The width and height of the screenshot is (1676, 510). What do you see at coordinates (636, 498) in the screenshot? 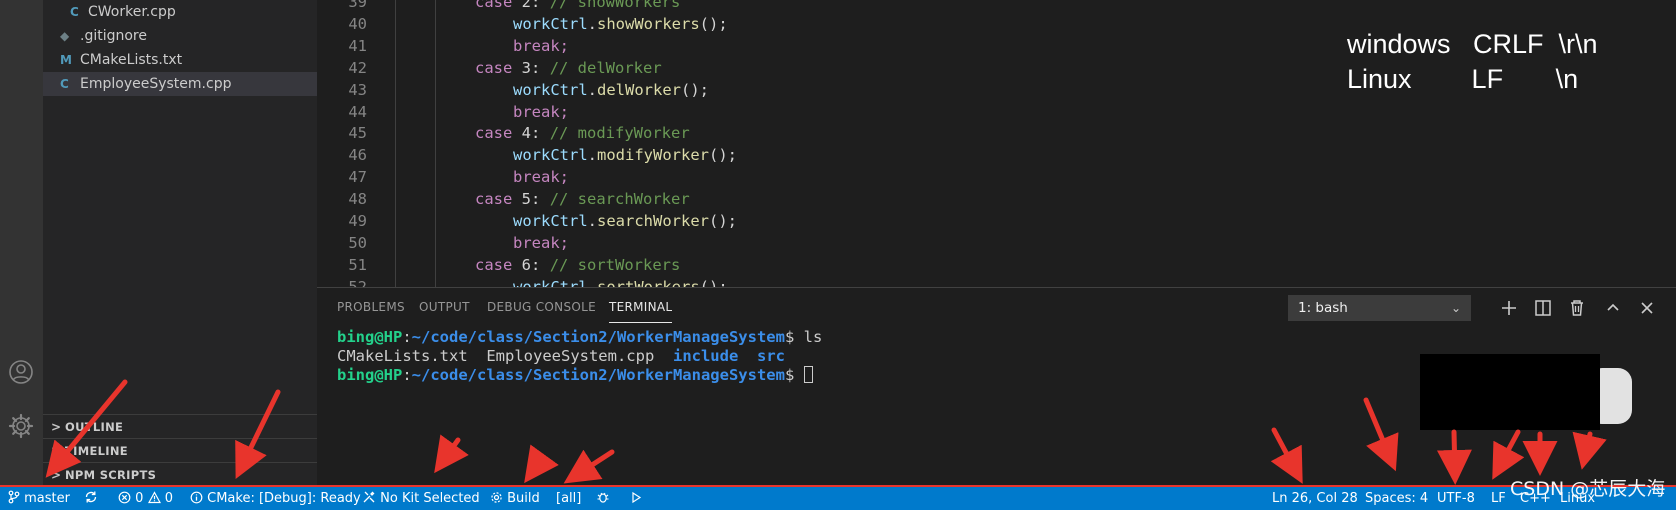
I see `play-icon` at bounding box center [636, 498].